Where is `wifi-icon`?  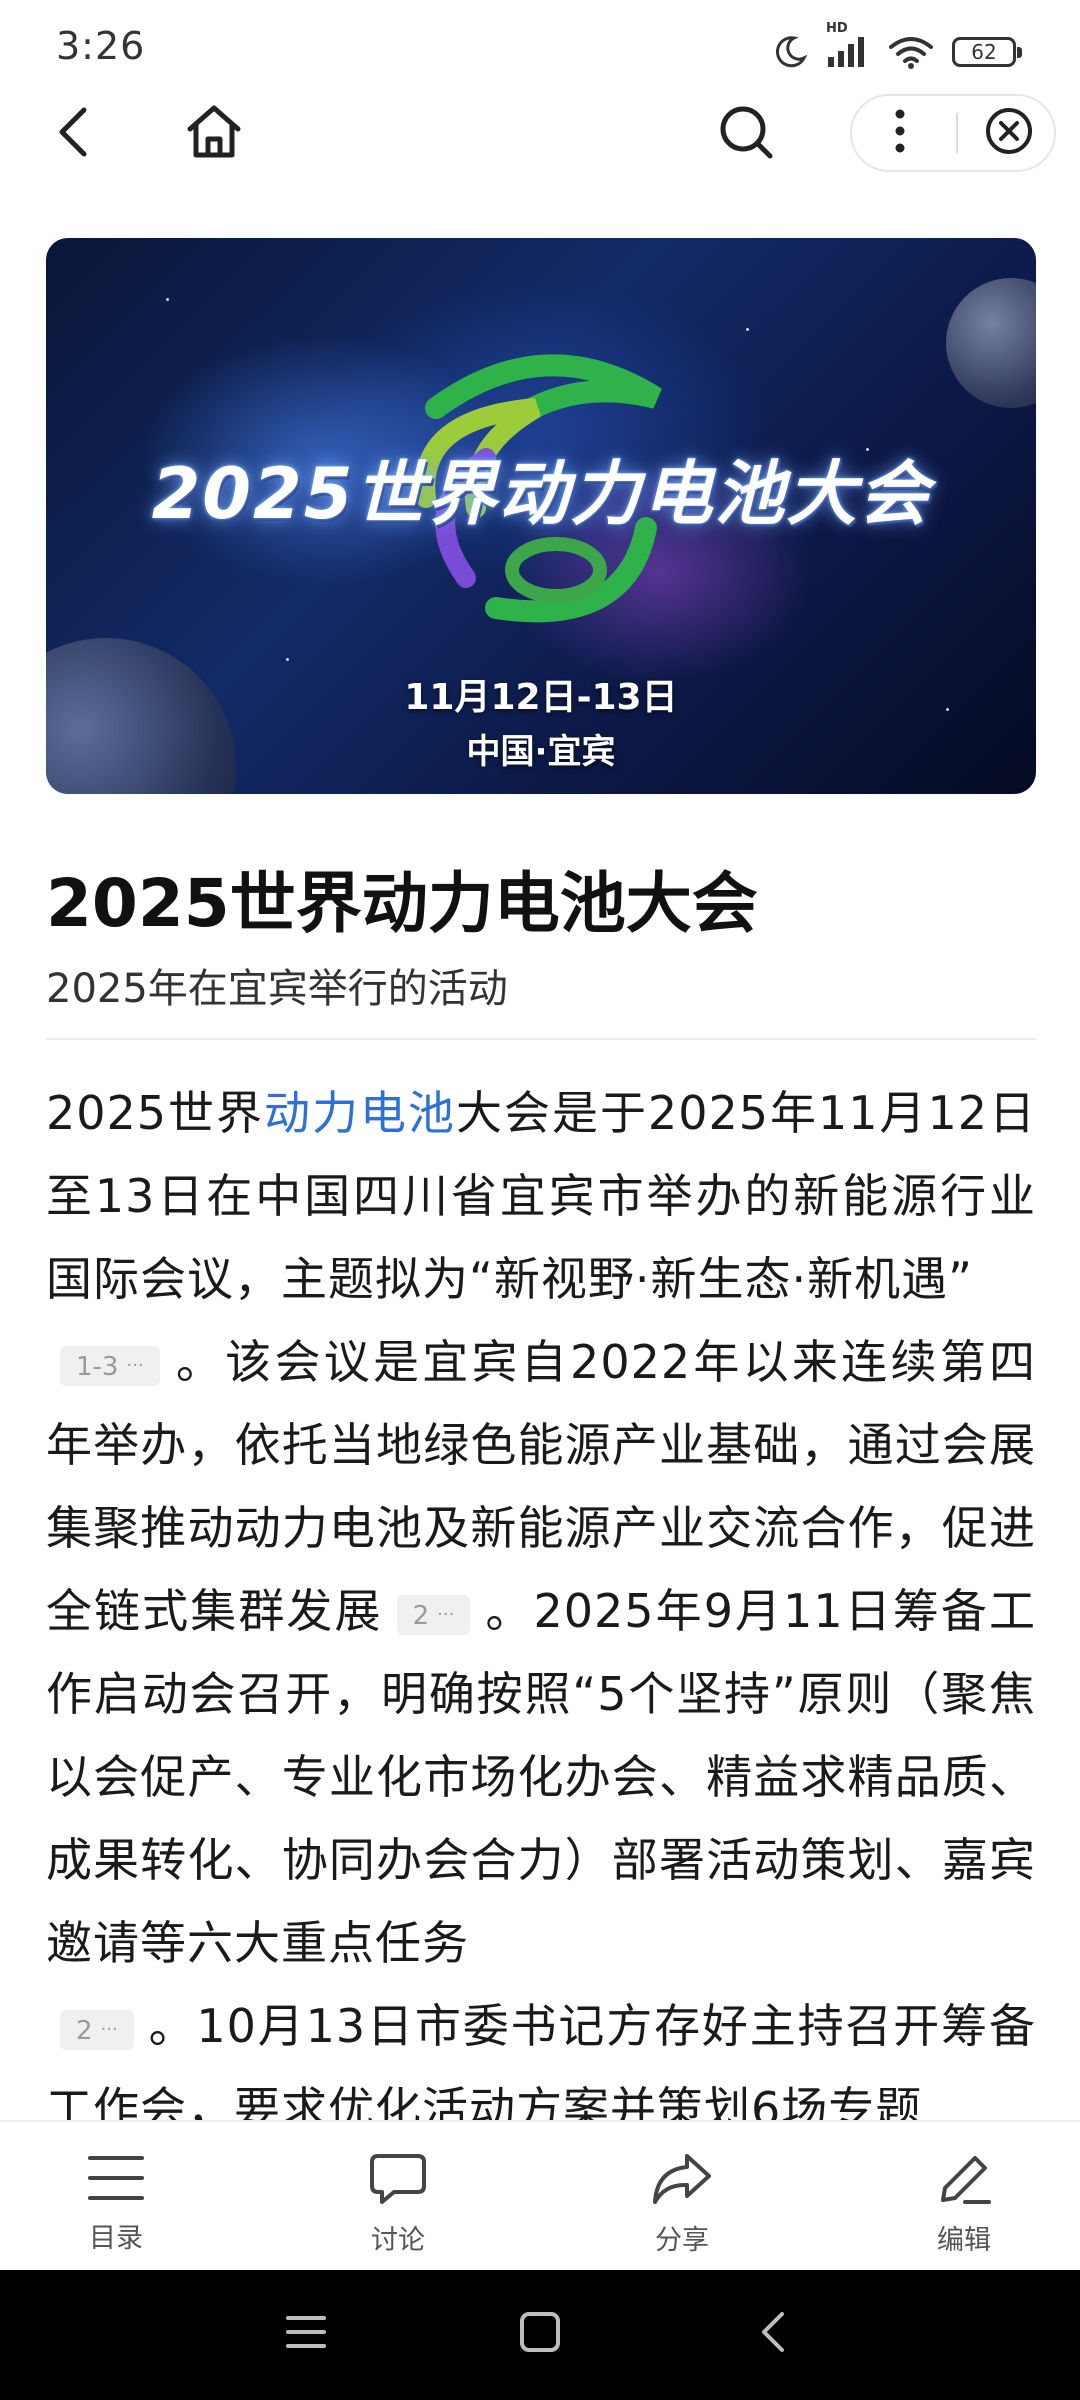
wifi-icon is located at coordinates (911, 52).